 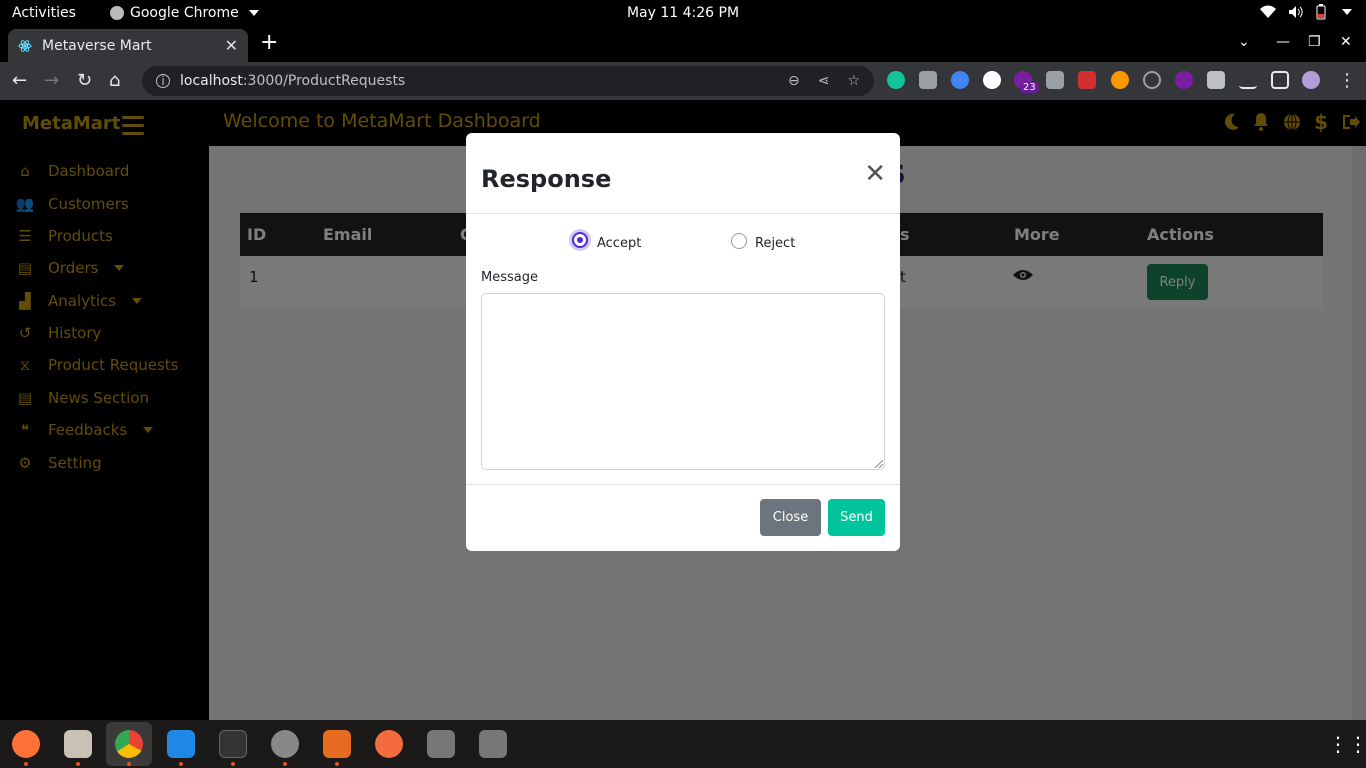 I want to click on minimize-icon: —, so click(x=1283, y=42).